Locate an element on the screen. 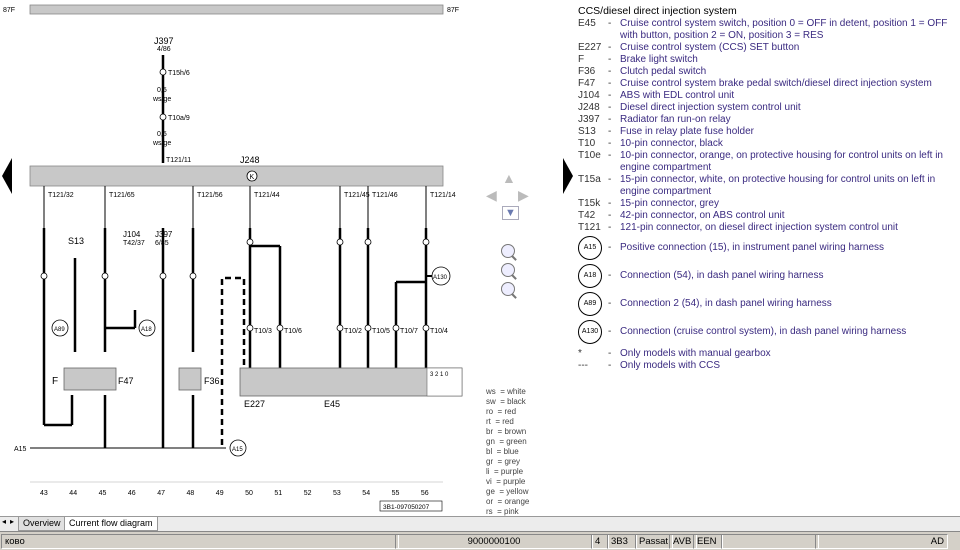 This screenshot has height=550, width=960. diagram-navigator: ▲ ◀ ▶ ▼ is located at coordinates (509, 235).